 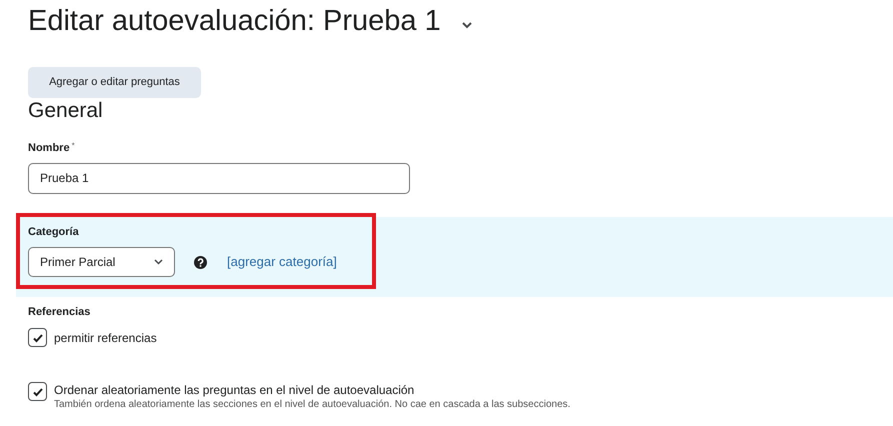 I want to click on add-category-link: [agregar categoría], so click(x=282, y=262).